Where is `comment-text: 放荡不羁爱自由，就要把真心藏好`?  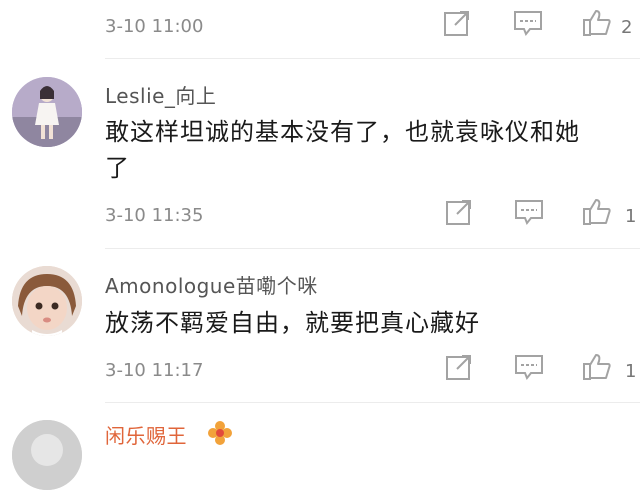 comment-text: 放荡不羁爱自由，就要把真心藏好 is located at coordinates (369, 323).